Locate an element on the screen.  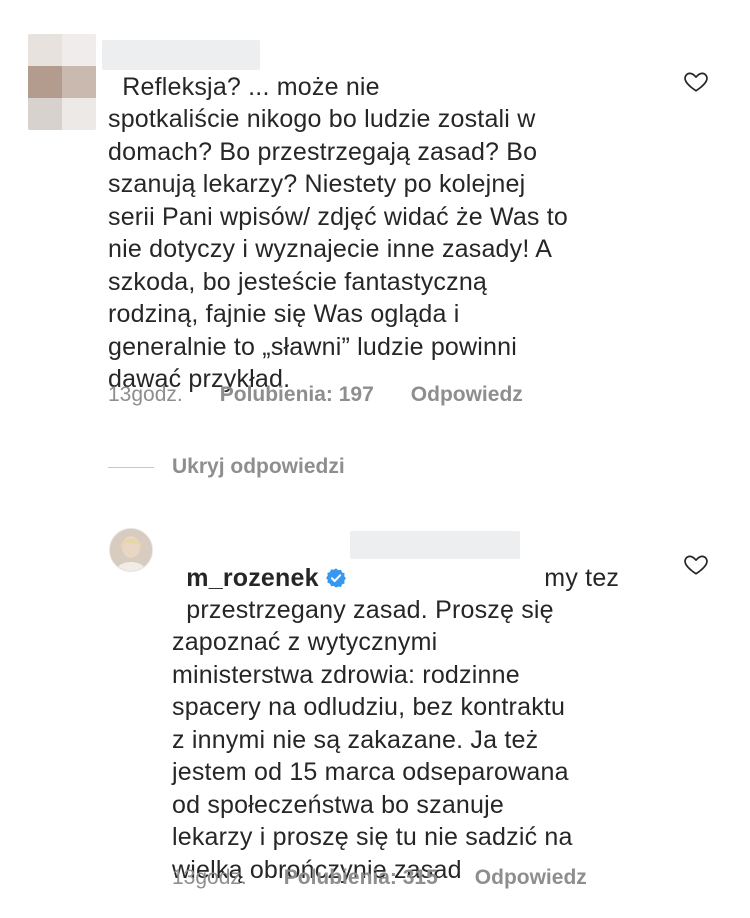
avatar-image is located at coordinates (131, 550).